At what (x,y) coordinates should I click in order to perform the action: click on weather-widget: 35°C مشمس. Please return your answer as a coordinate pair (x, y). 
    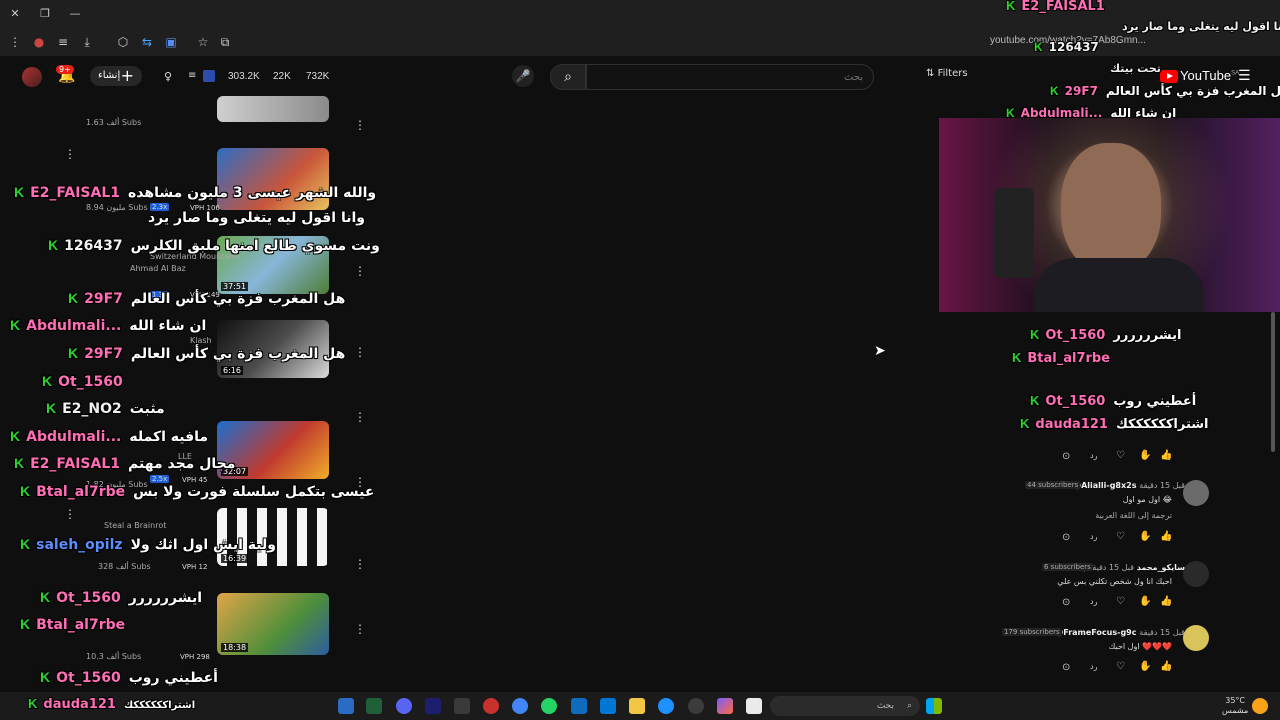
    Looking at the image, I should click on (1235, 706).